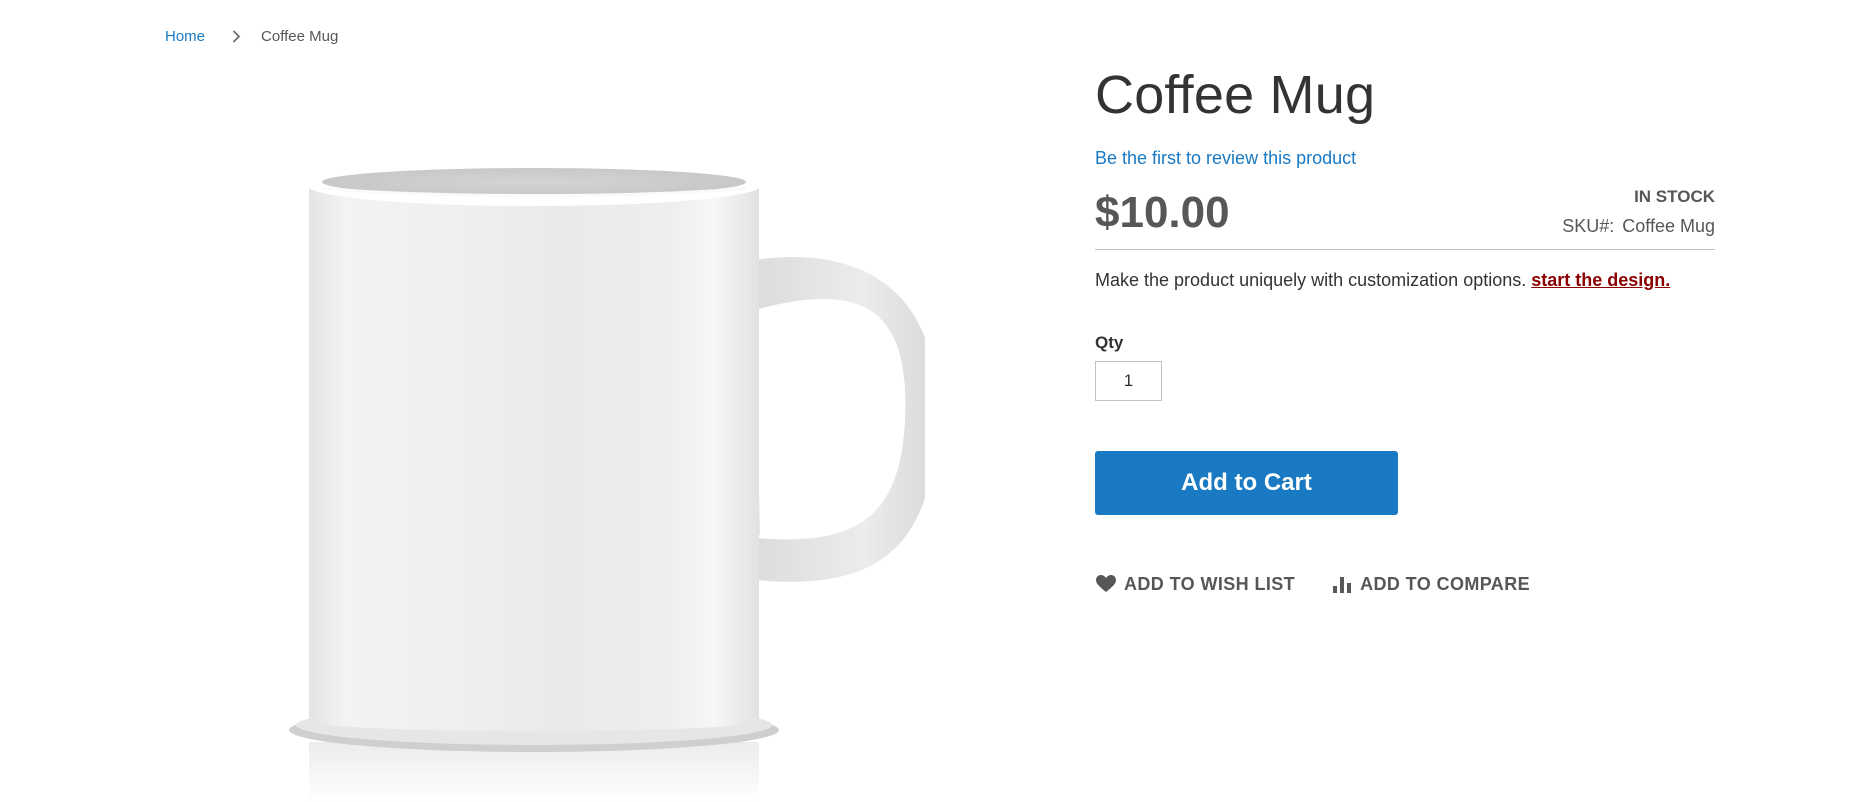 This screenshot has width=1856, height=802. Describe the element at coordinates (1674, 196) in the screenshot. I see `stock-status: IN STOCK` at that location.